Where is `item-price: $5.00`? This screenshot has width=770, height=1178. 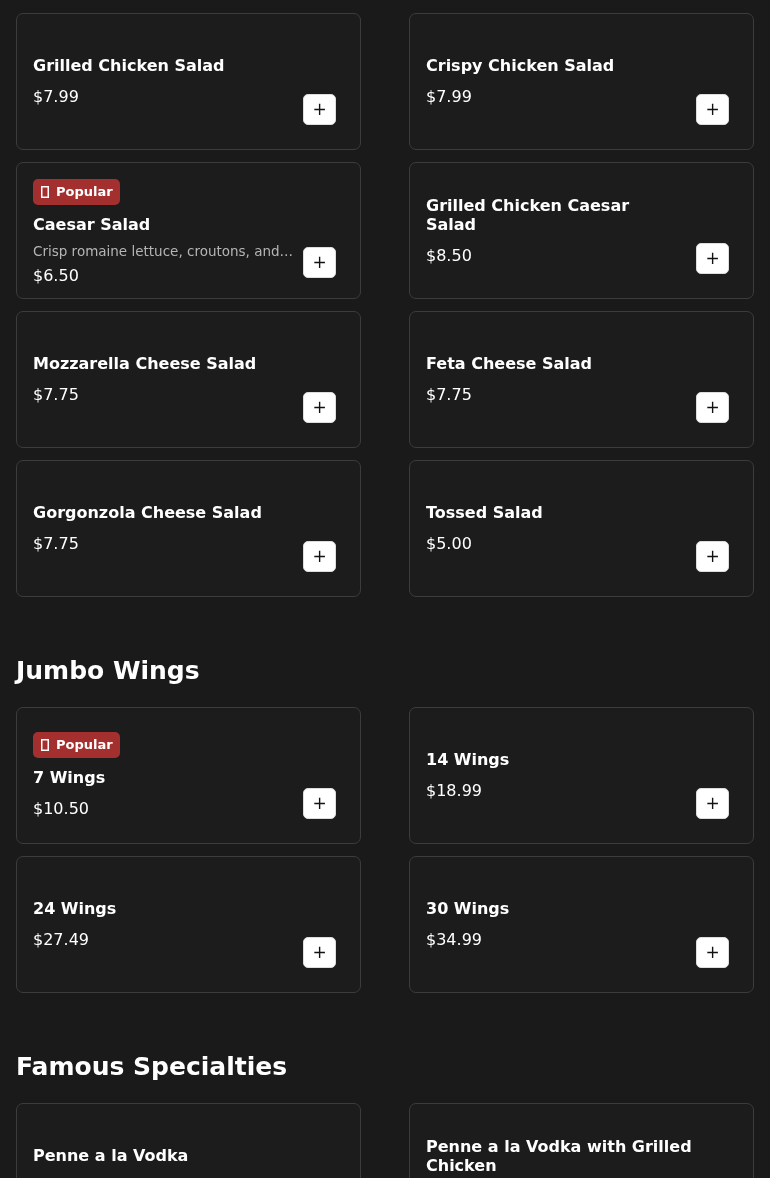
item-price: $5.00 is located at coordinates (449, 544).